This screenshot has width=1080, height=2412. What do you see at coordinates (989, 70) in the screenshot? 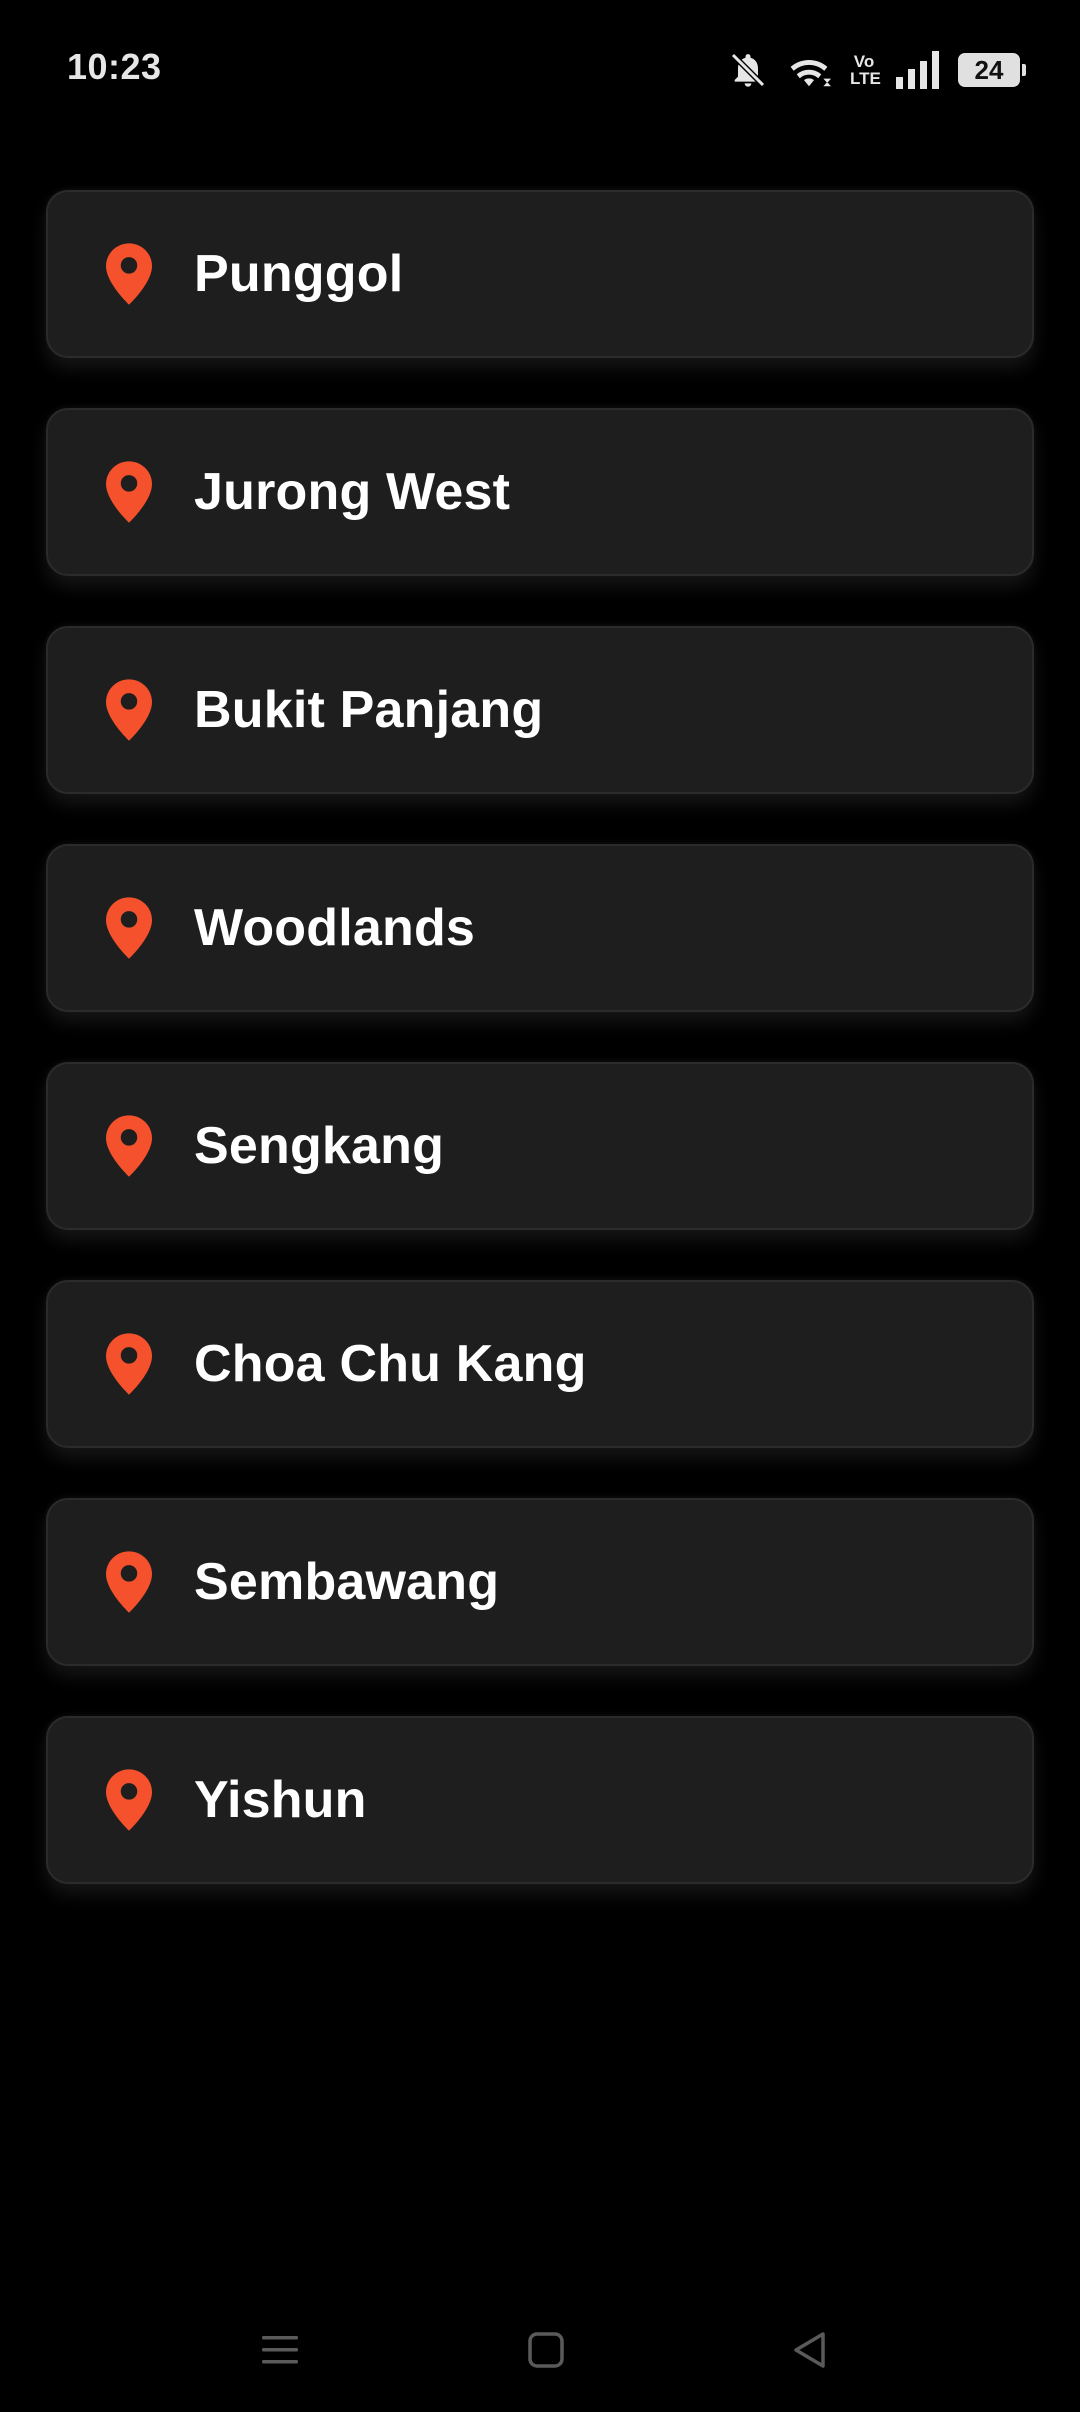
I see `battery-level: 24` at bounding box center [989, 70].